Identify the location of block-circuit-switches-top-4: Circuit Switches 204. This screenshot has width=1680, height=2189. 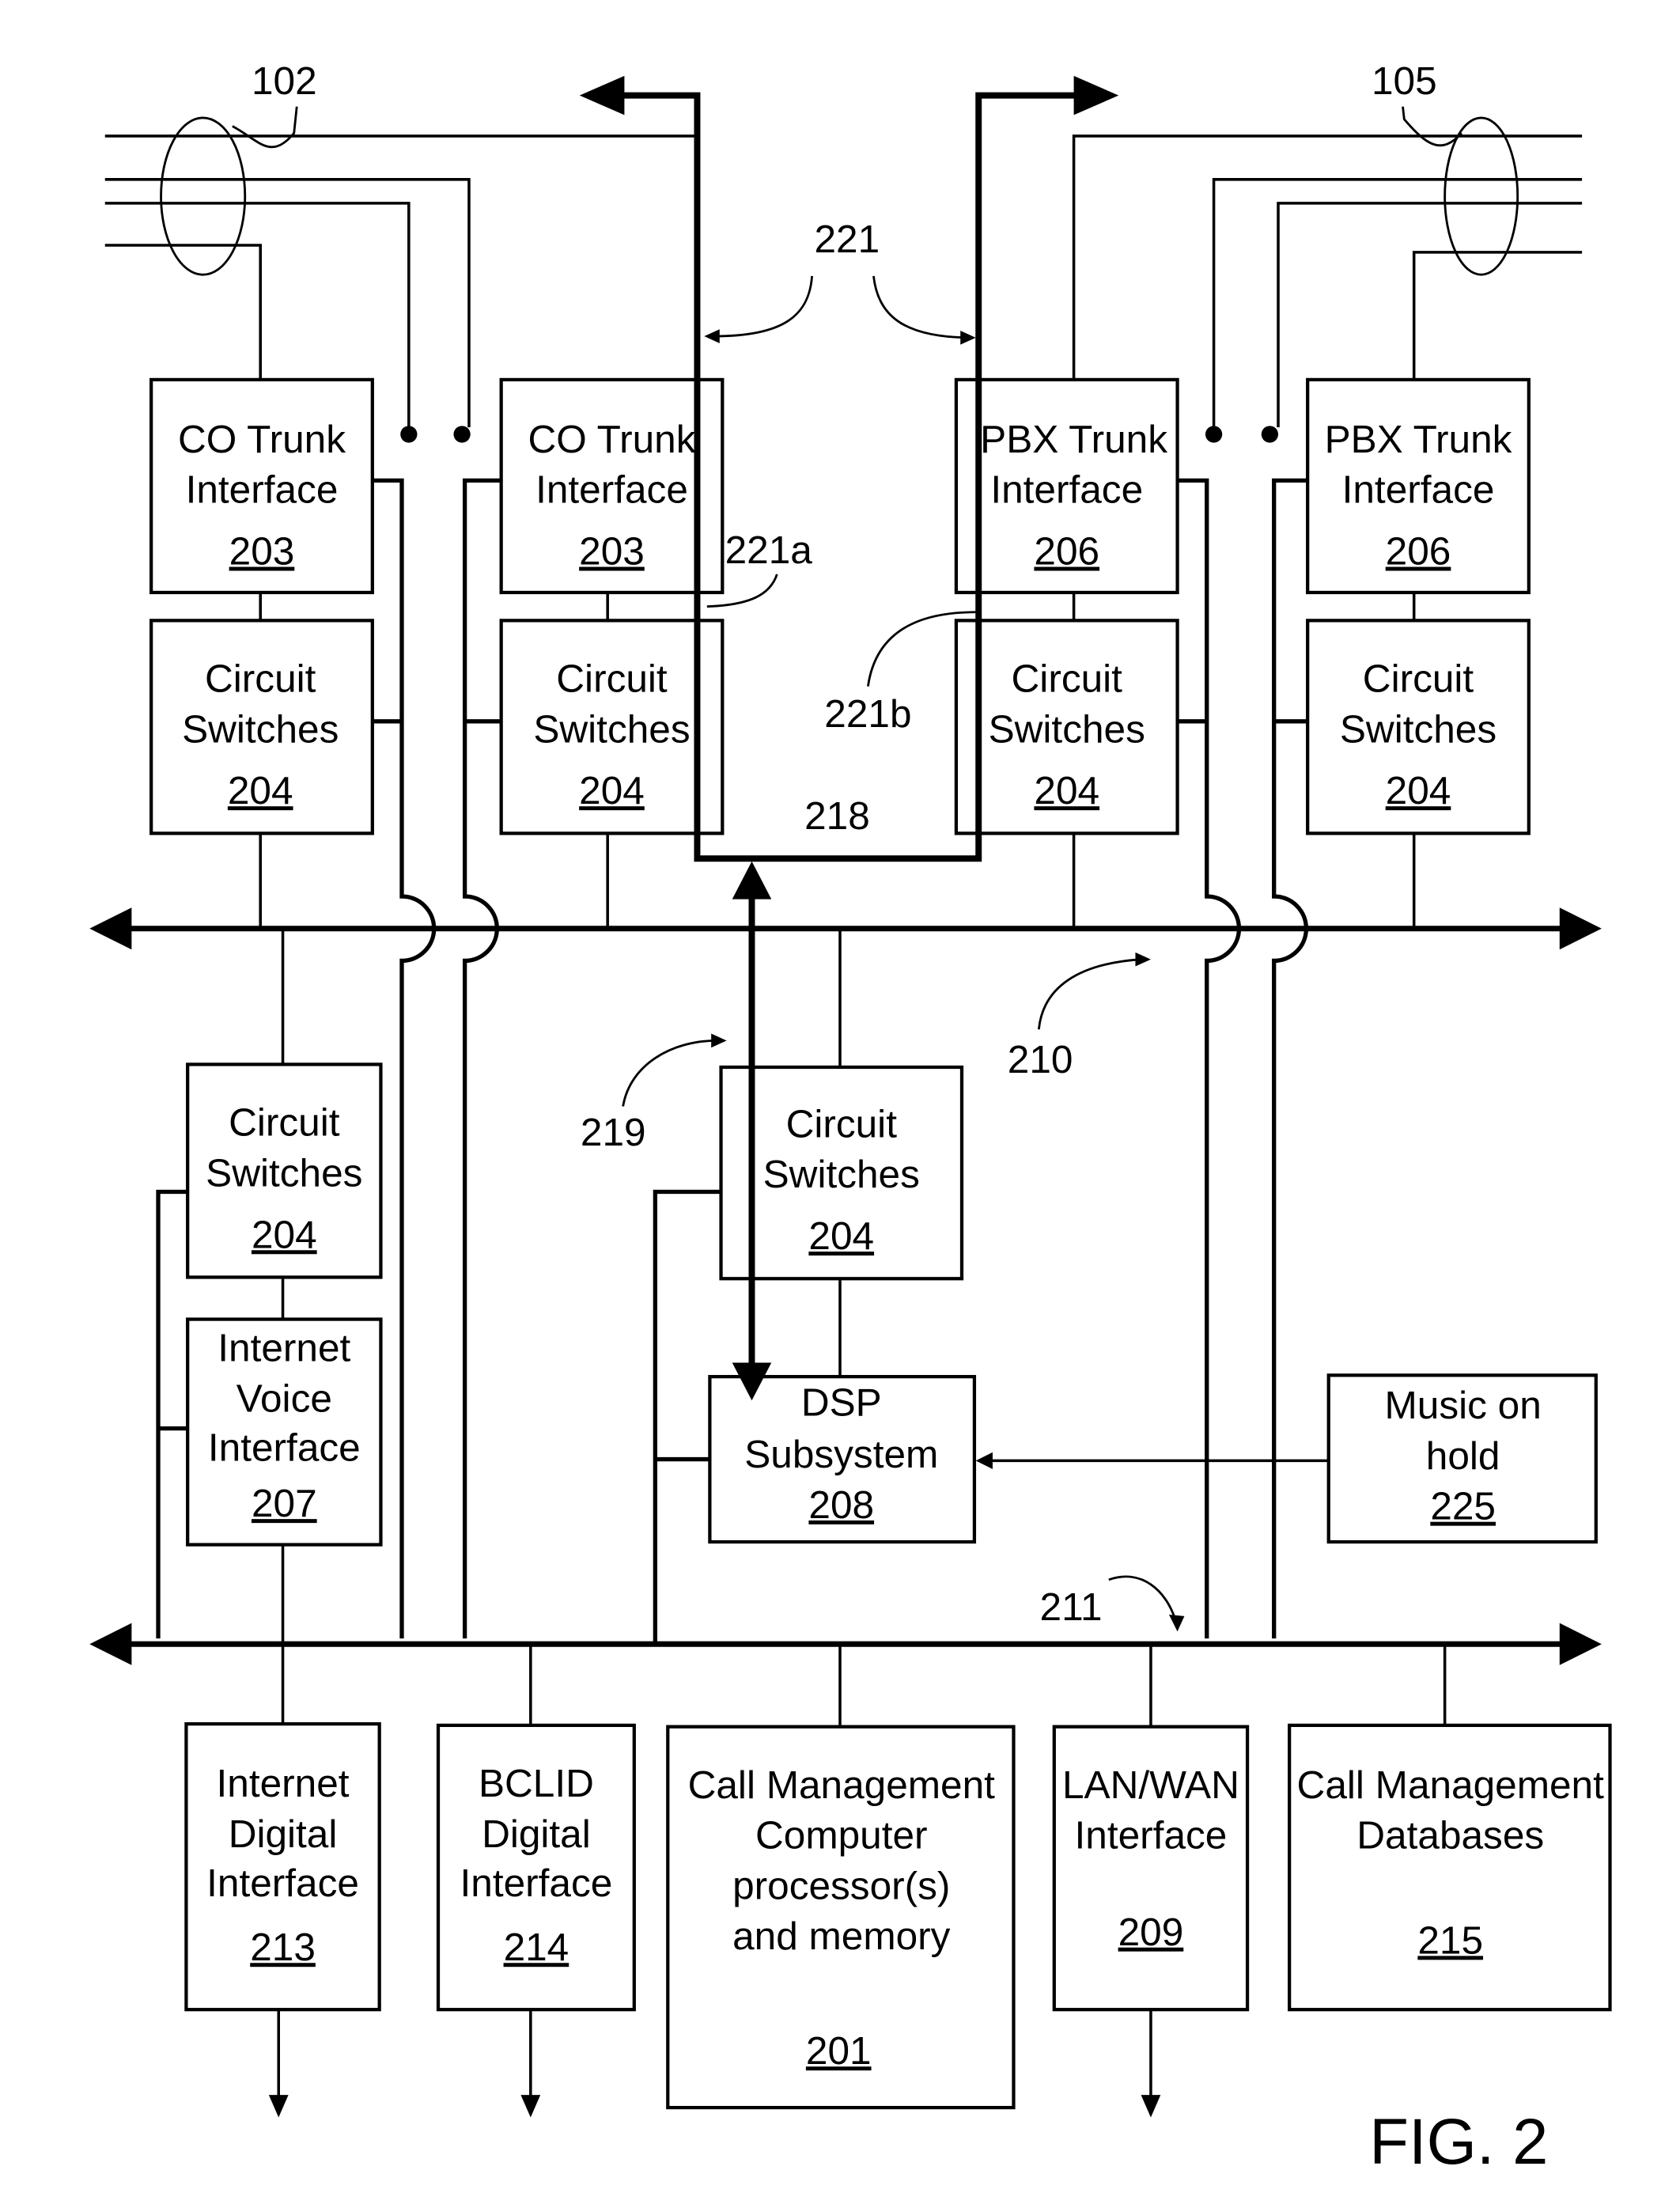
(1418, 727).